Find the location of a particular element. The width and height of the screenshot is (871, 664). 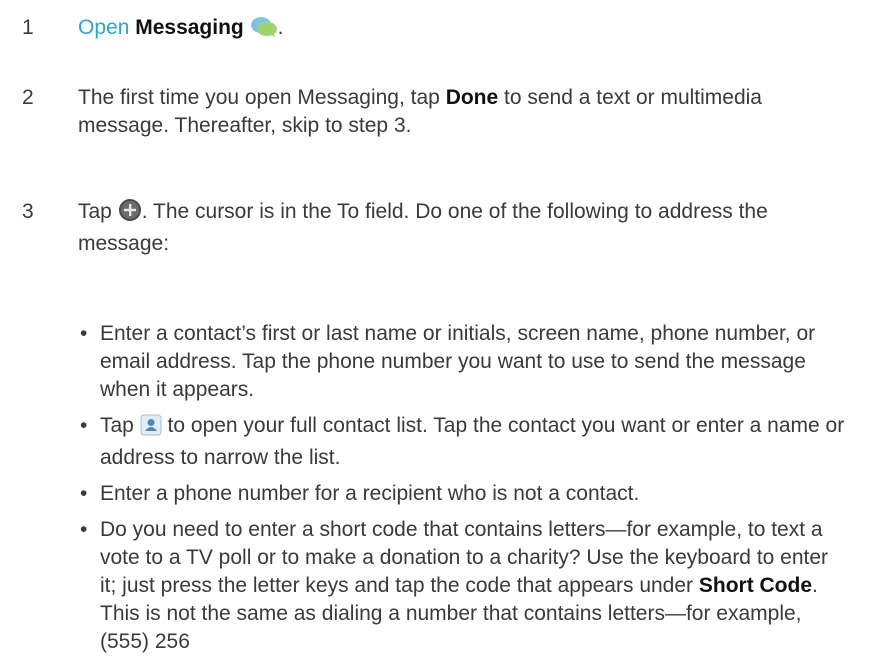

step-end: . is located at coordinates (280, 27).